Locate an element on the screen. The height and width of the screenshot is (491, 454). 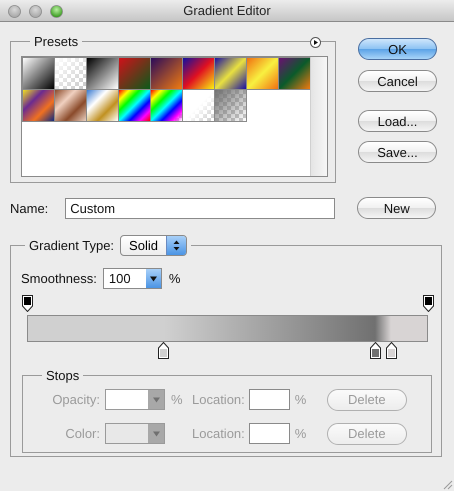
new-button: New is located at coordinates (396, 208).